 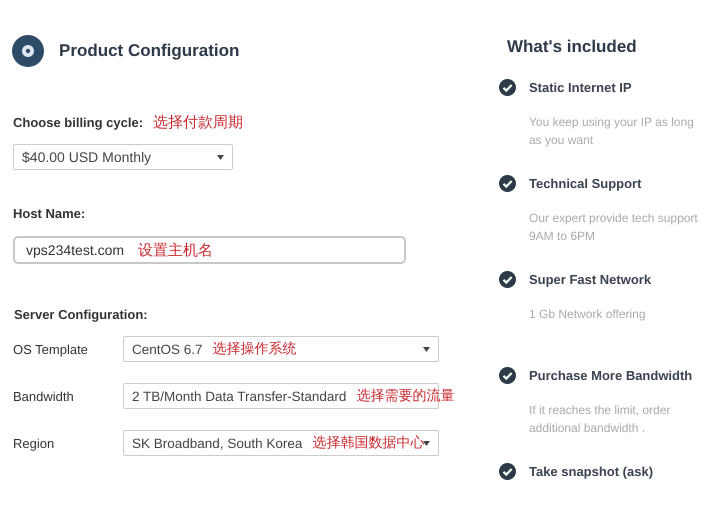 I want to click on feature-description: You keep using your IP as long as you want, so click(x=612, y=131).